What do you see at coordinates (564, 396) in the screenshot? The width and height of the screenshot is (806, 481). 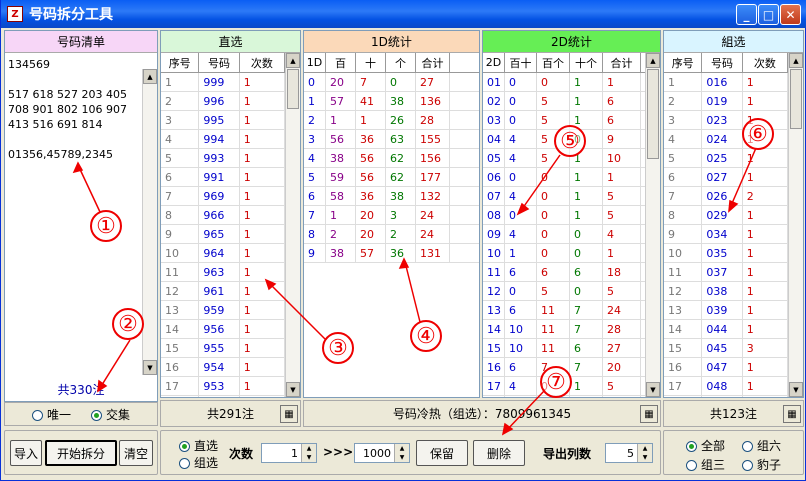 I see `table-row: 184015` at bounding box center [564, 396].